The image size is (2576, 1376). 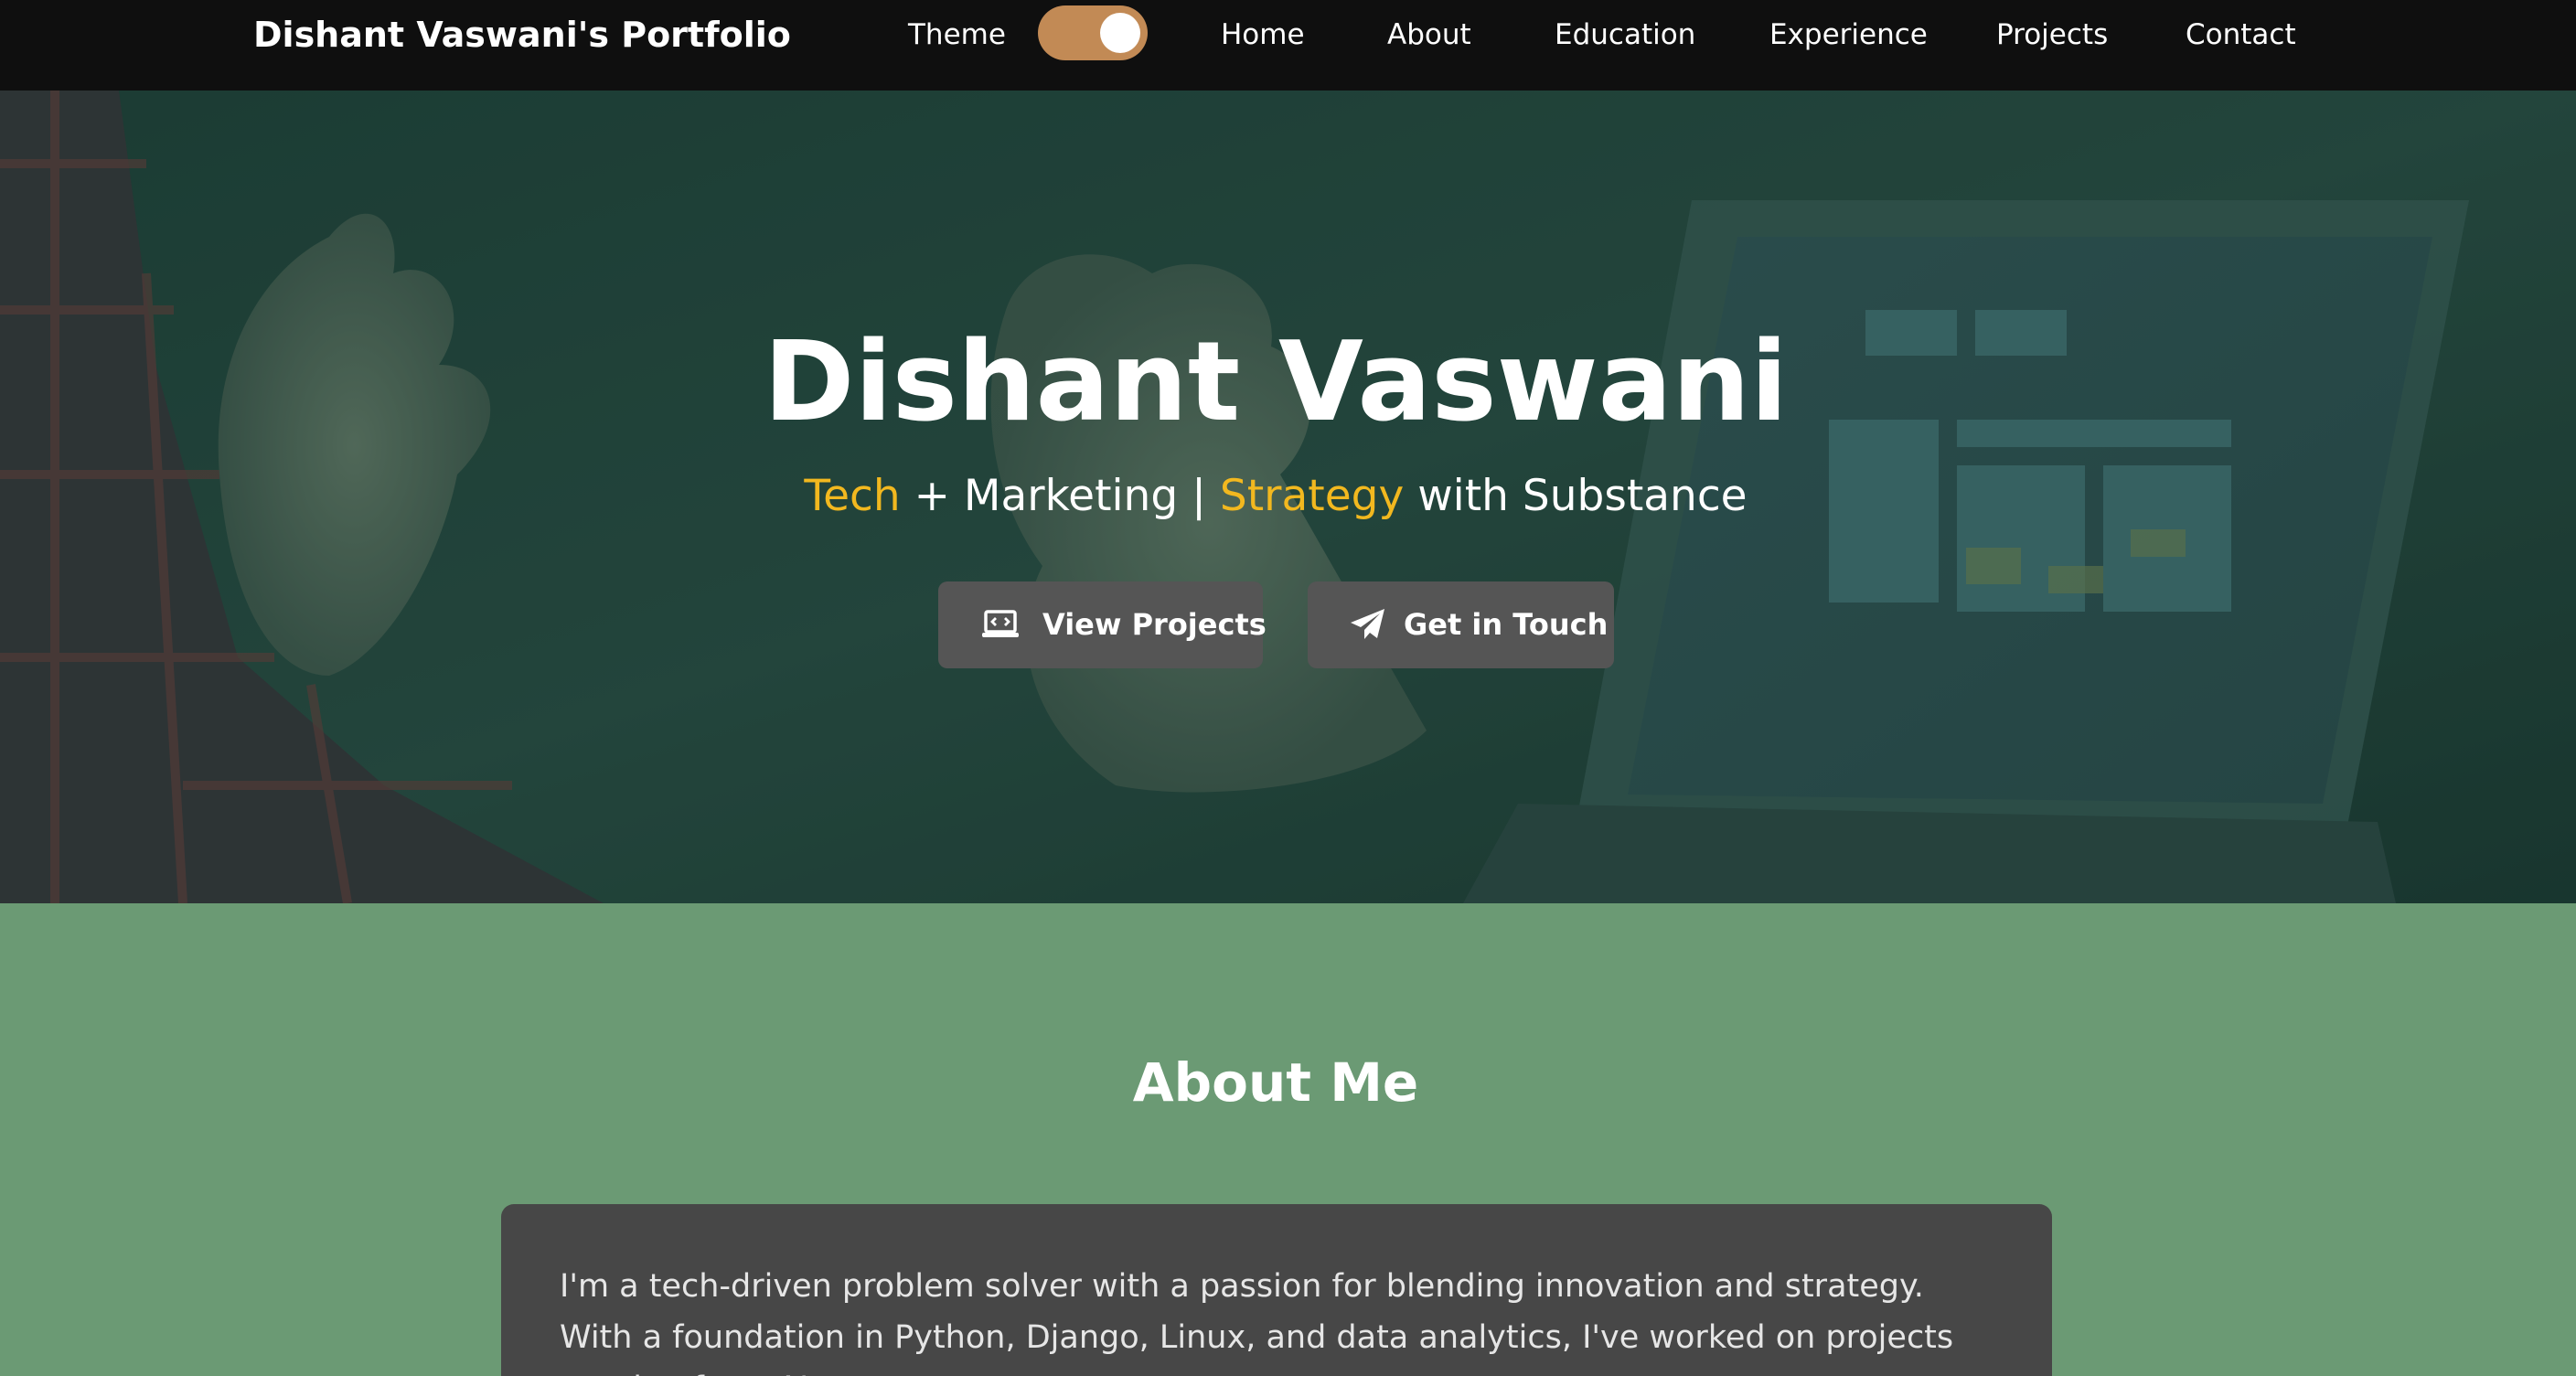 I want to click on nav-link-projects: Projects, so click(x=2052, y=35).